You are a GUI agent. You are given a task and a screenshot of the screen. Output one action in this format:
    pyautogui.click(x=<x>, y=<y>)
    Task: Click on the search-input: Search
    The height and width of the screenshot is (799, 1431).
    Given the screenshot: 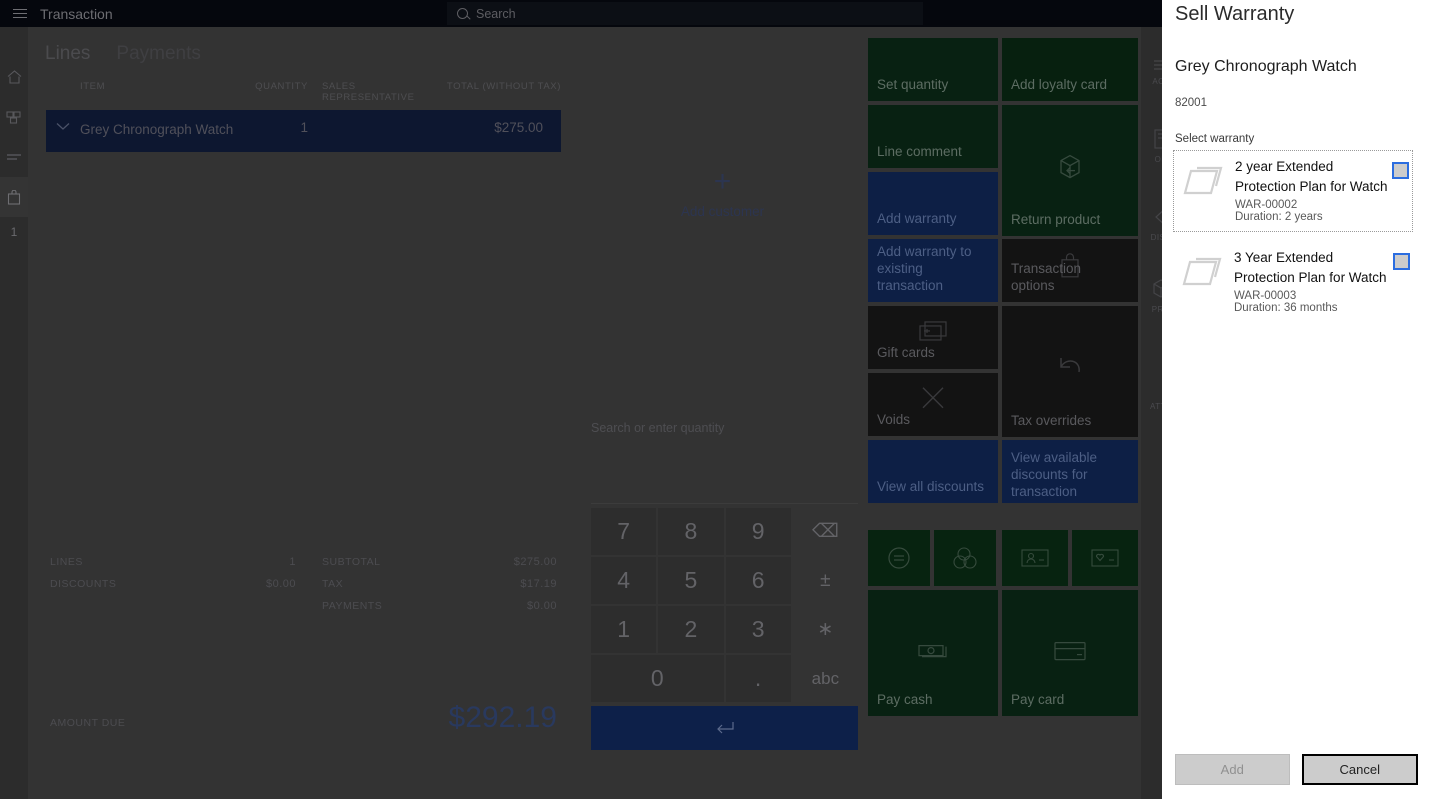 What is the action you would take?
    pyautogui.click(x=685, y=13)
    